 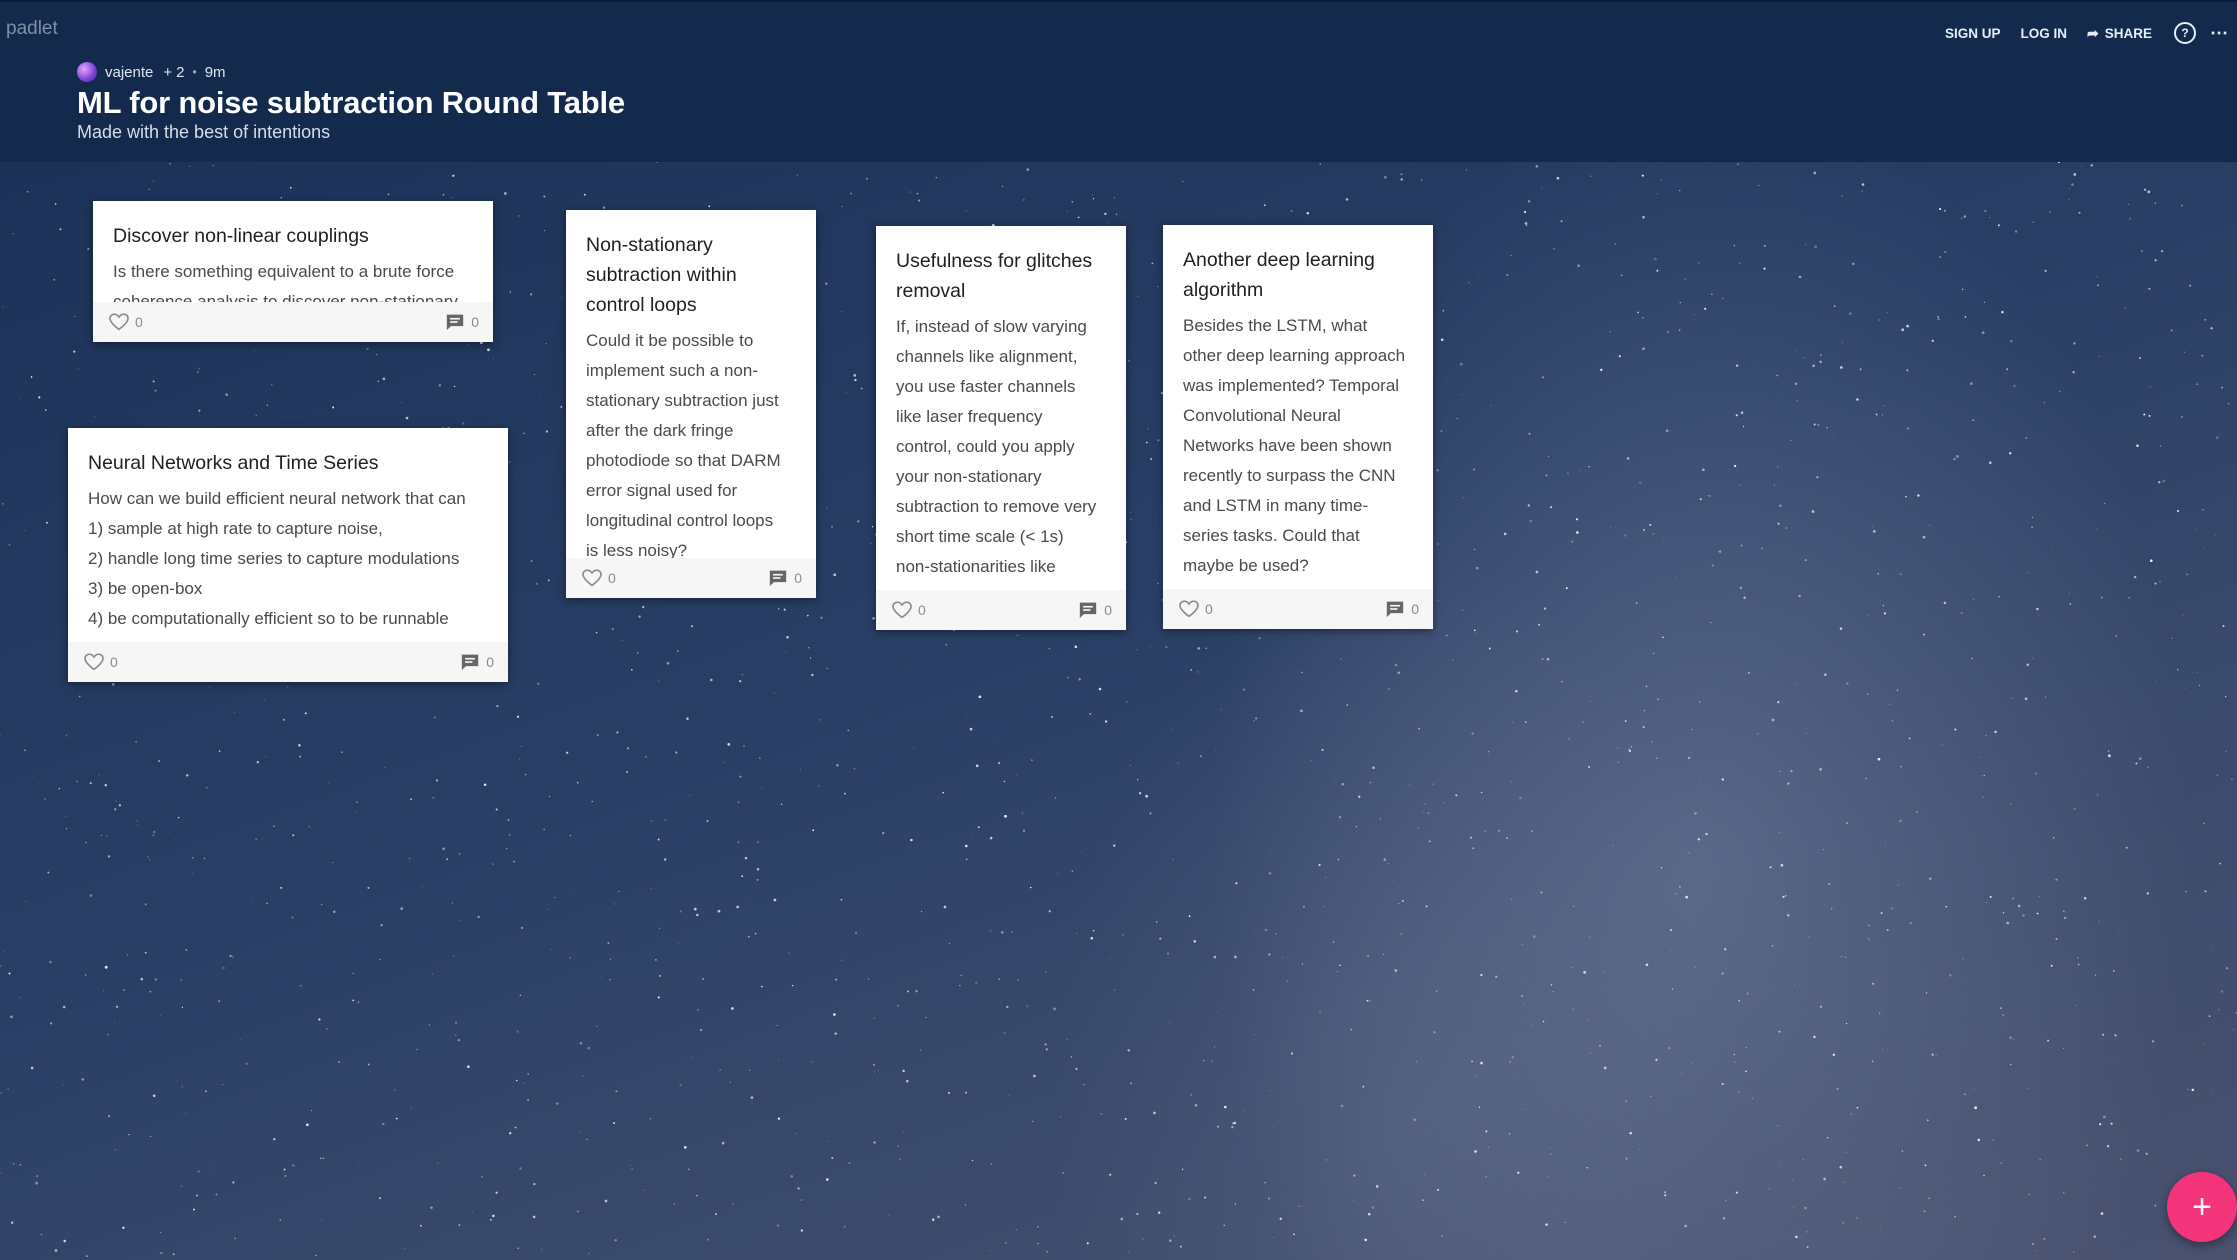 I want to click on contributor-count: 2, so click(x=180, y=72).